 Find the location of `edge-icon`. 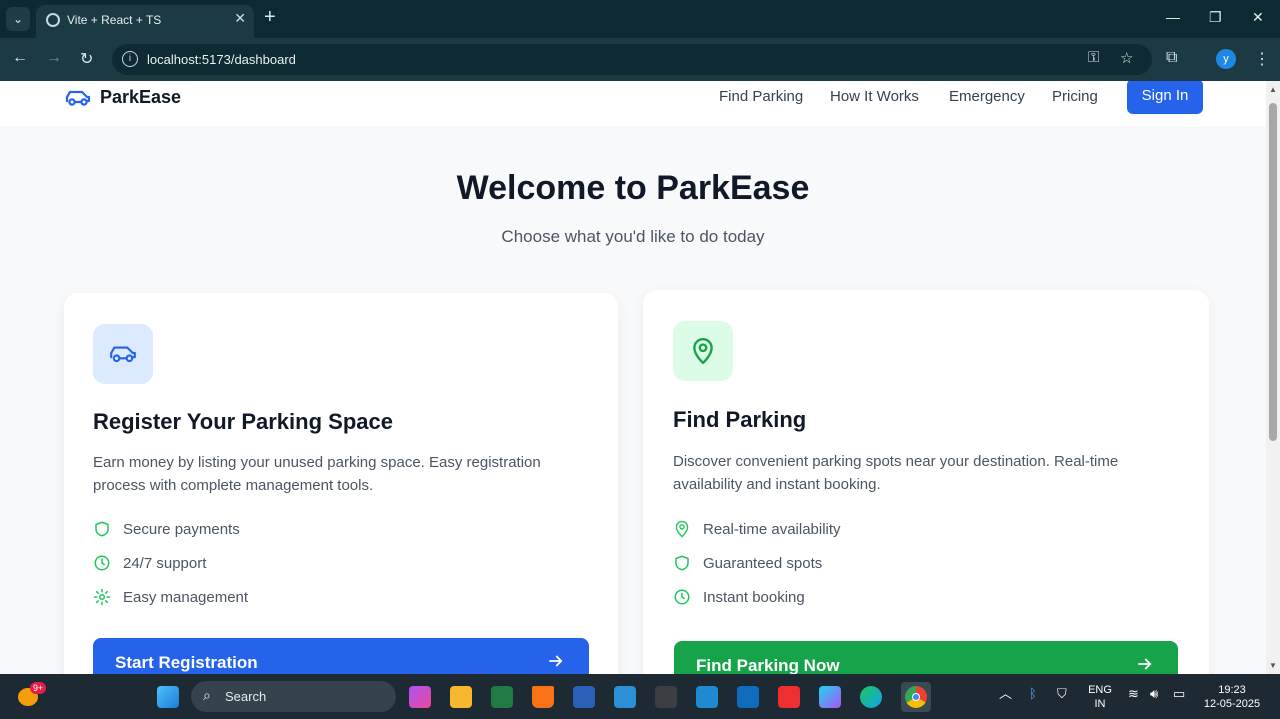

edge-icon is located at coordinates (871, 697).